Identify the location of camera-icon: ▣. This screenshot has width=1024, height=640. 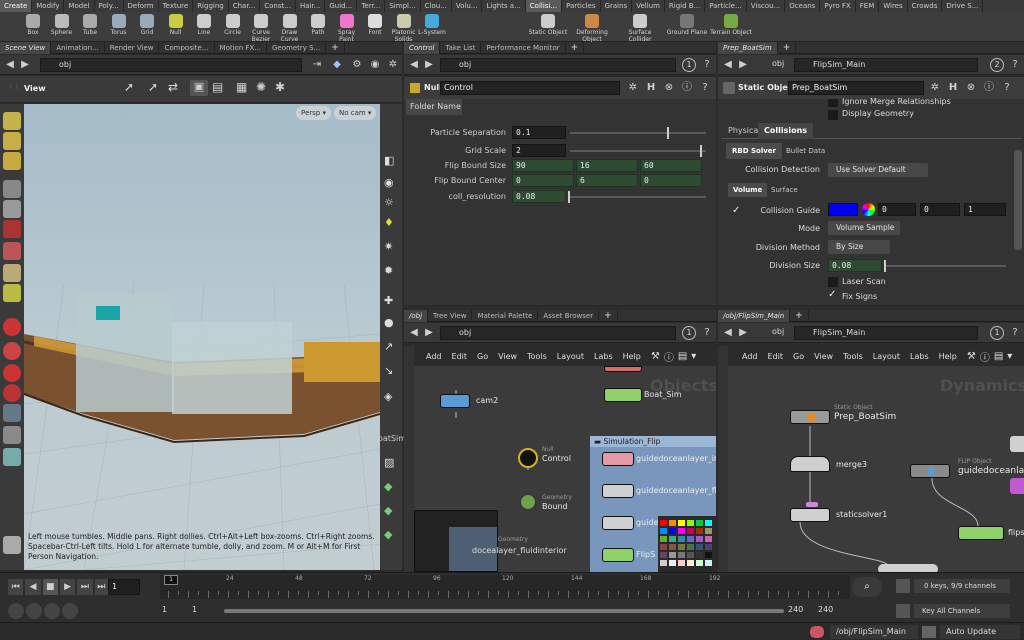
(199, 88).